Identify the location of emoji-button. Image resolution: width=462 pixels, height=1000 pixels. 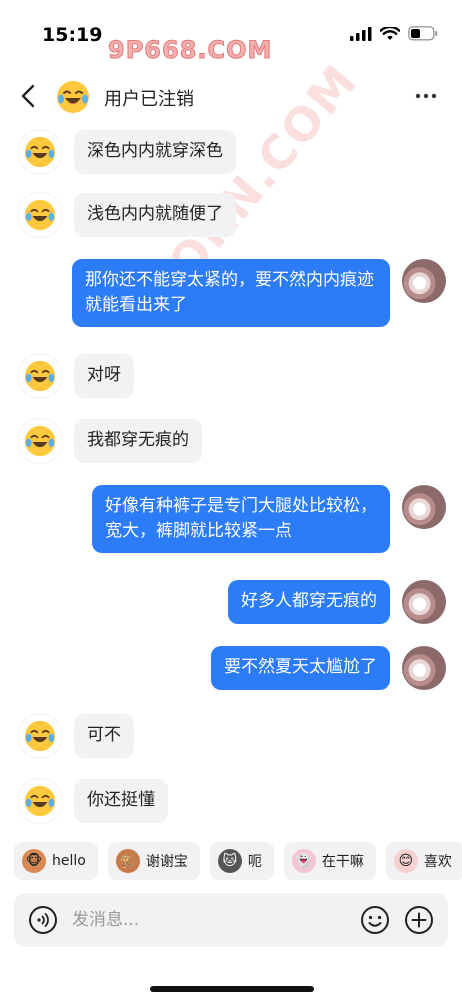
(375, 920).